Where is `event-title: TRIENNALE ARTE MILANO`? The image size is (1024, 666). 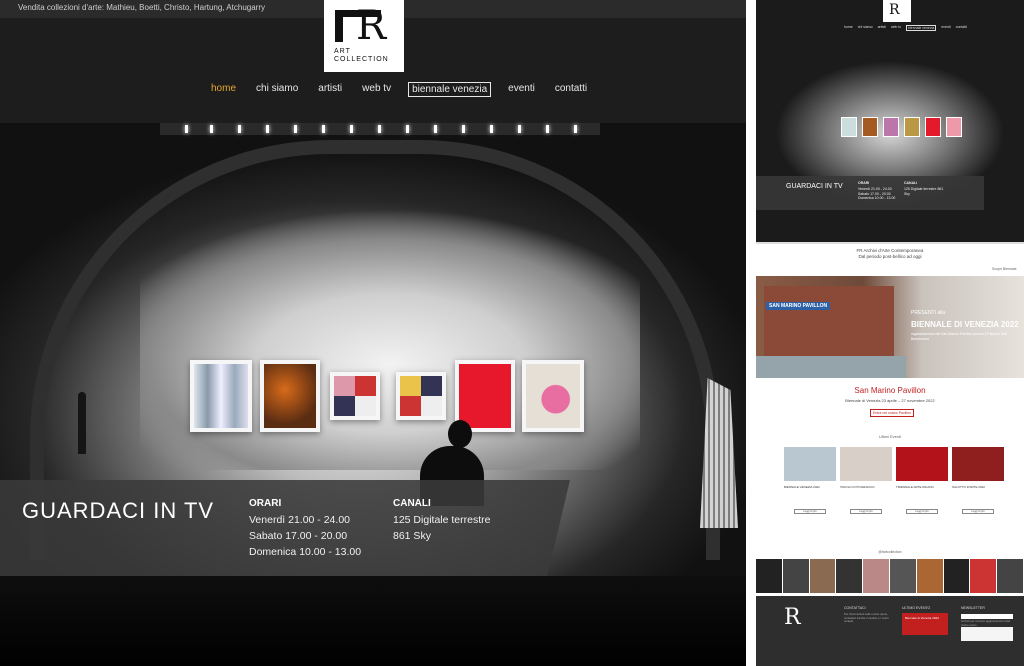 event-title: TRIENNALE ARTE MILANO is located at coordinates (915, 487).